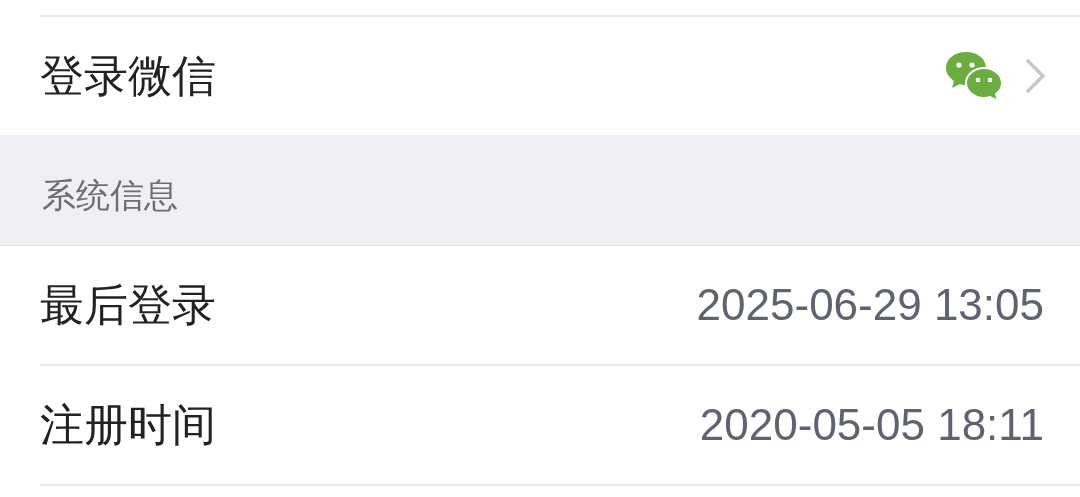 The width and height of the screenshot is (1080, 497). What do you see at coordinates (871, 425) in the screenshot?
I see `row-value: 2020-05-05 18:11` at bounding box center [871, 425].